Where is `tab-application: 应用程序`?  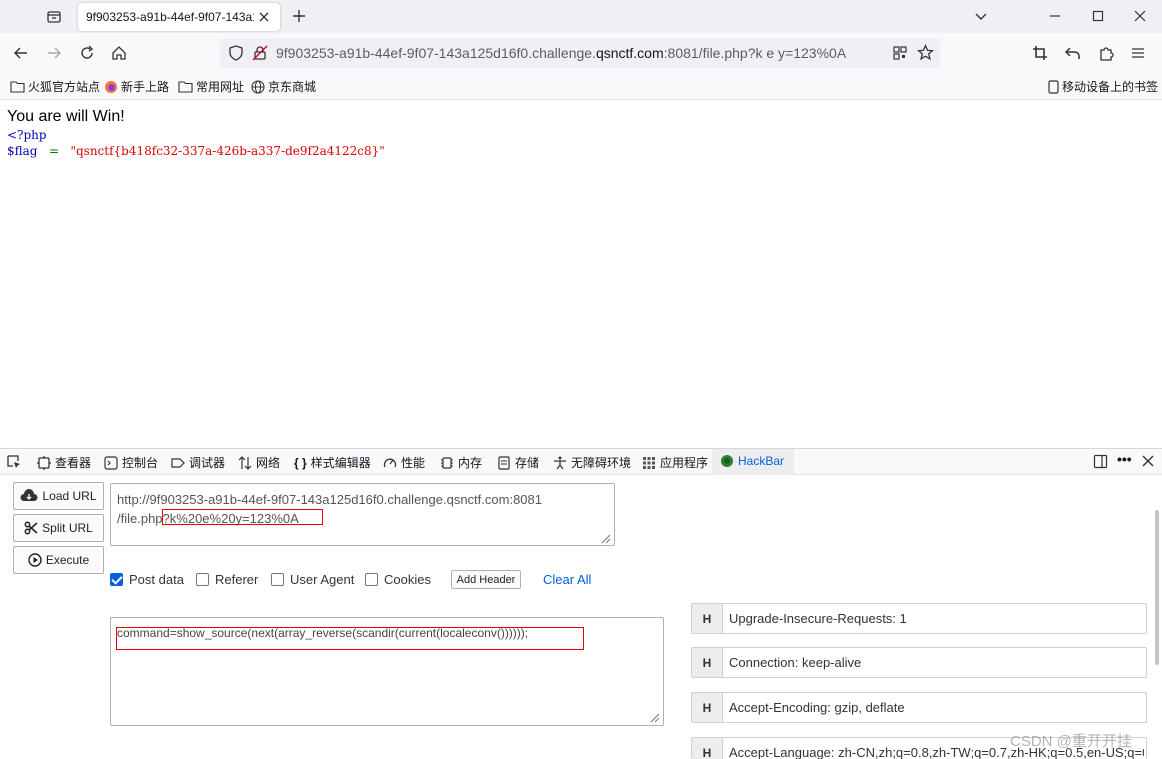
tab-application: 应用程序 is located at coordinates (675, 462).